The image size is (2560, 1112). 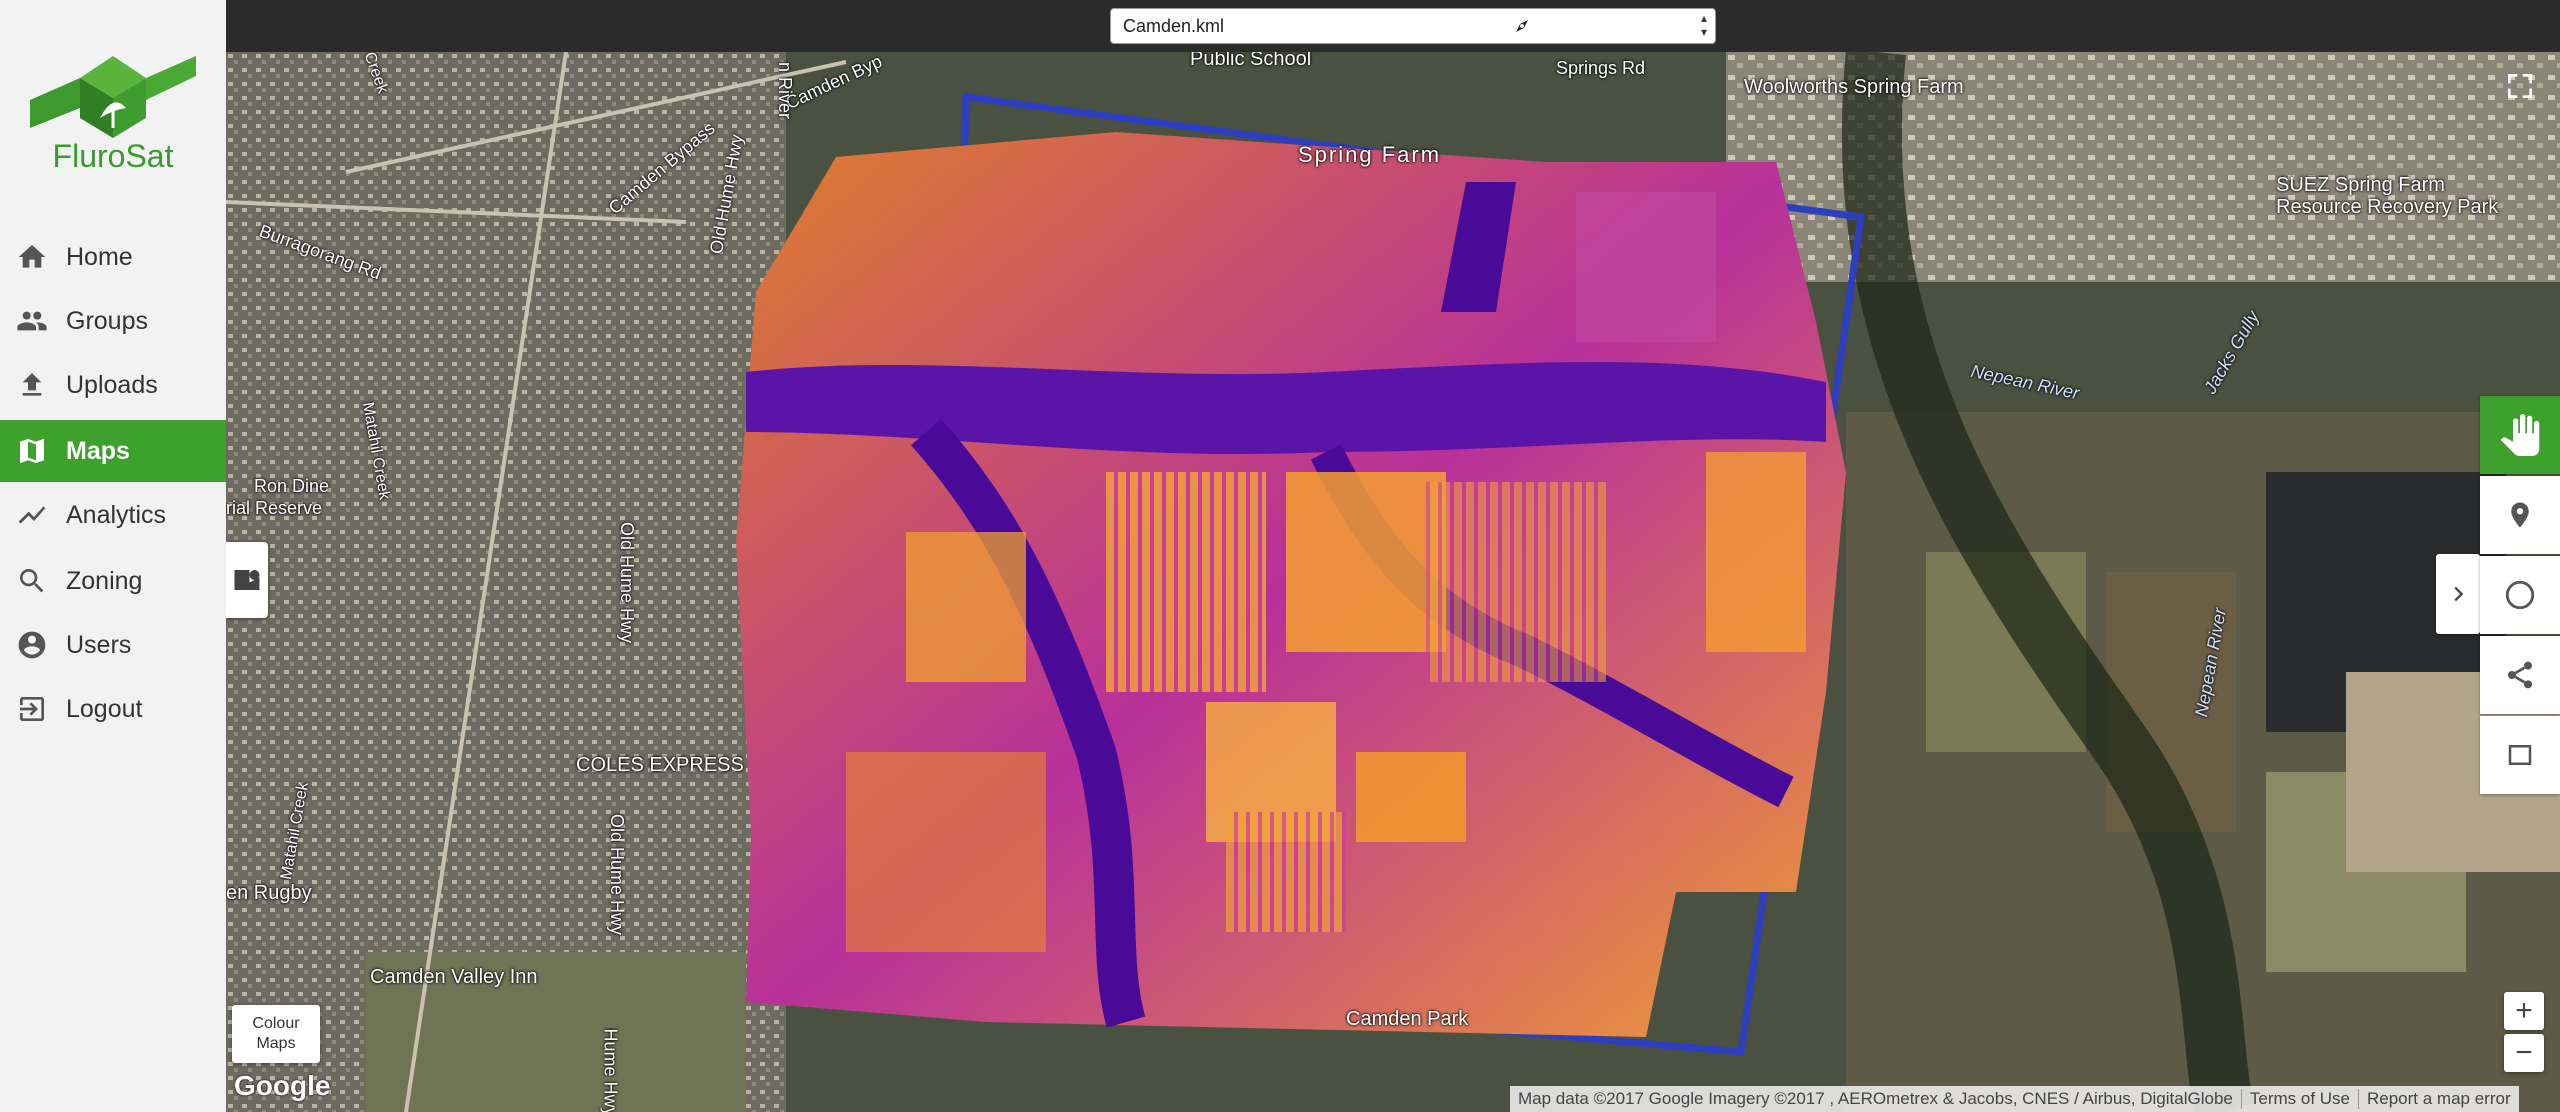 I want to click on sidebar-item-uploads: Uploads, so click(x=113, y=385).